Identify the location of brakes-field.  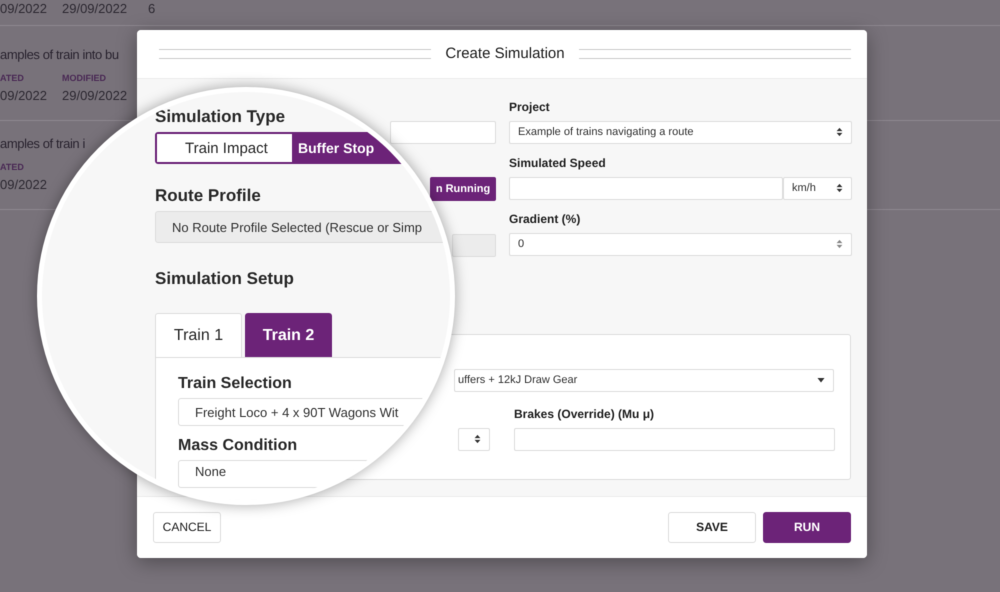
(674, 439).